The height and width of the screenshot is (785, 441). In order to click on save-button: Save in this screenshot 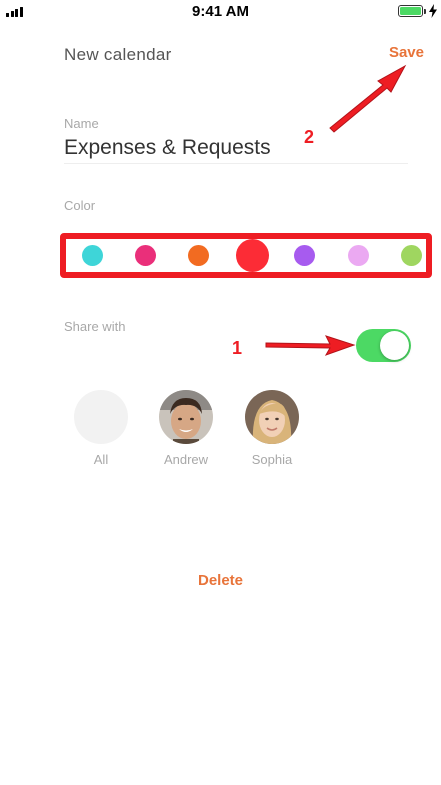, I will do `click(406, 52)`.